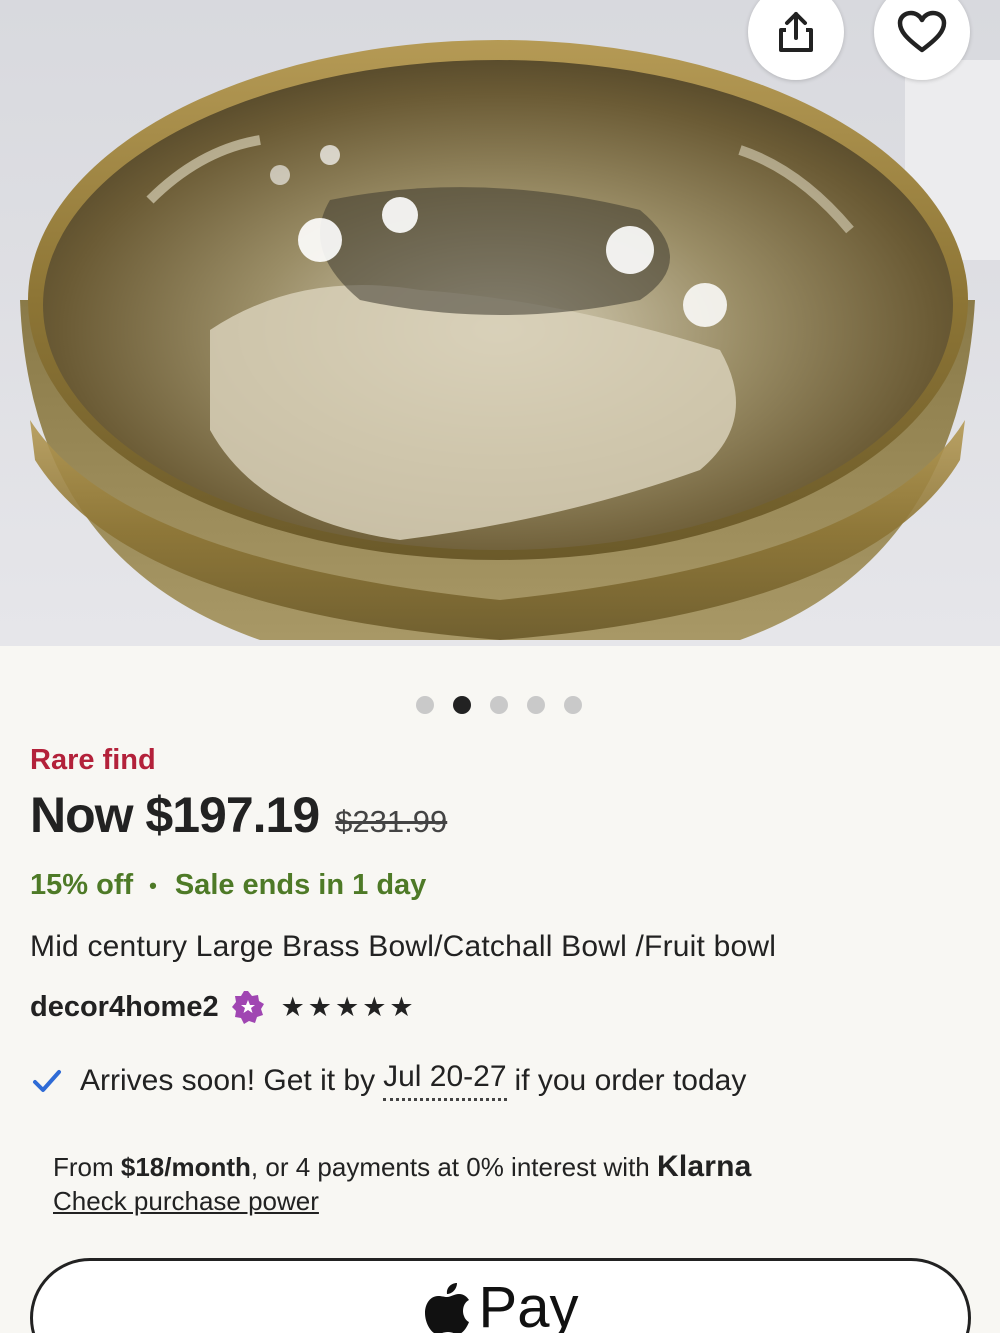 The width and height of the screenshot is (1000, 1333). Describe the element at coordinates (82, 885) in the screenshot. I see `discount-label: 15% off` at that location.